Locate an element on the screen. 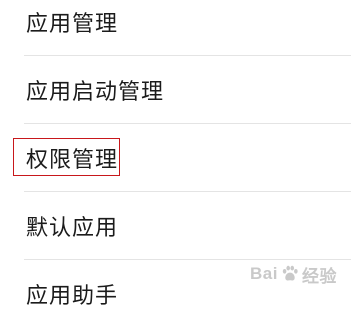 This screenshot has width=351, height=328. list-item-label: 默认应用 is located at coordinates (72, 228).